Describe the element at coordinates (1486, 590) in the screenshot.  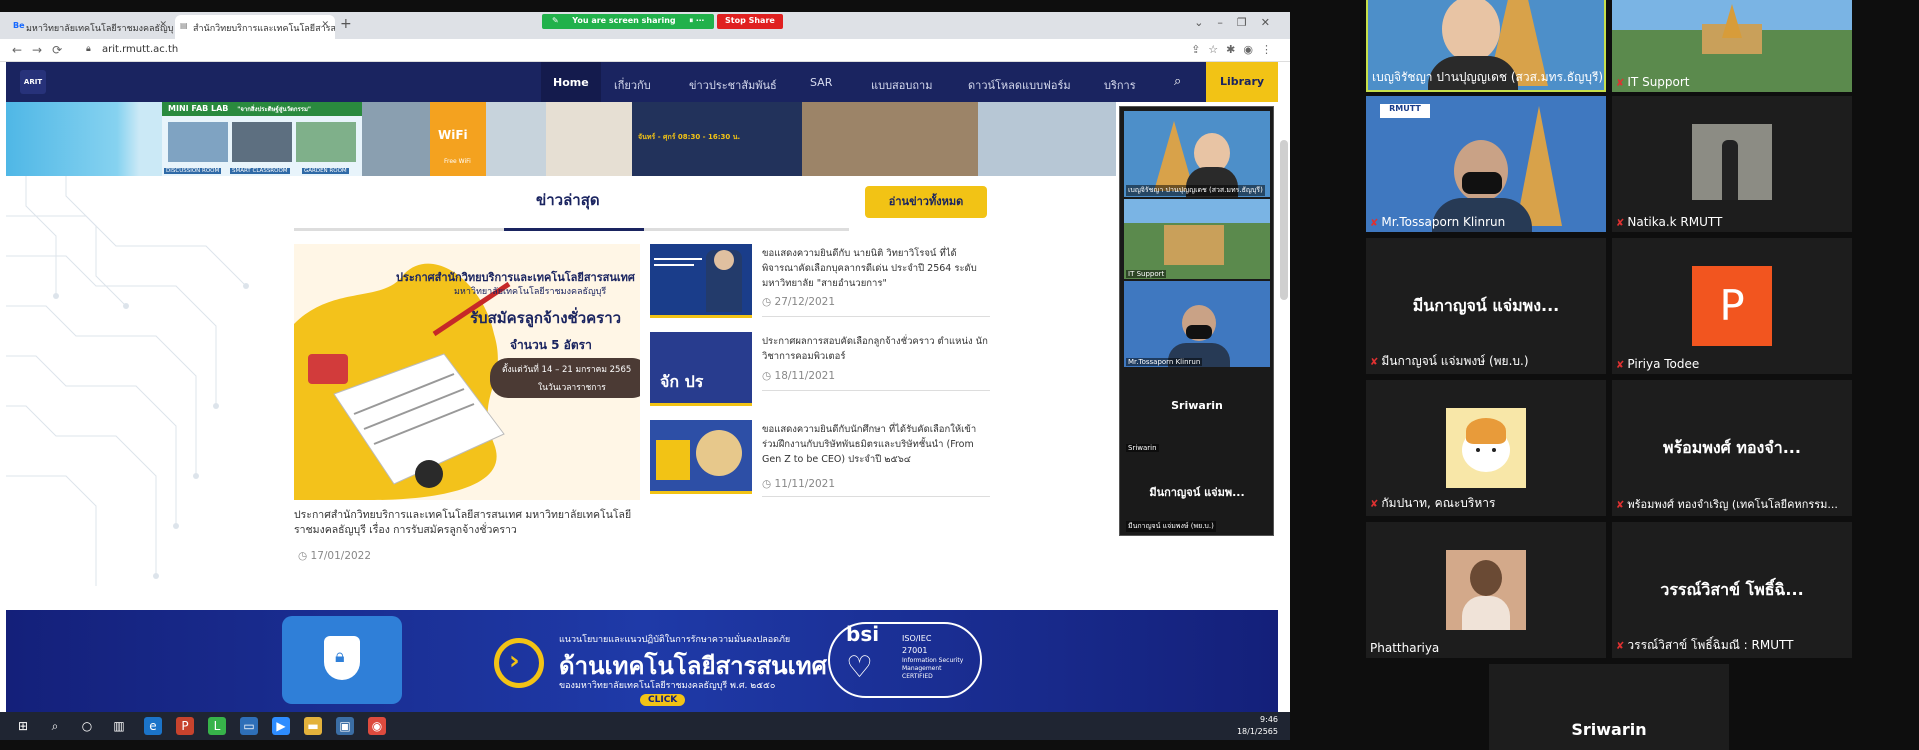
I see `participant-tile: Phatthariya` at that location.